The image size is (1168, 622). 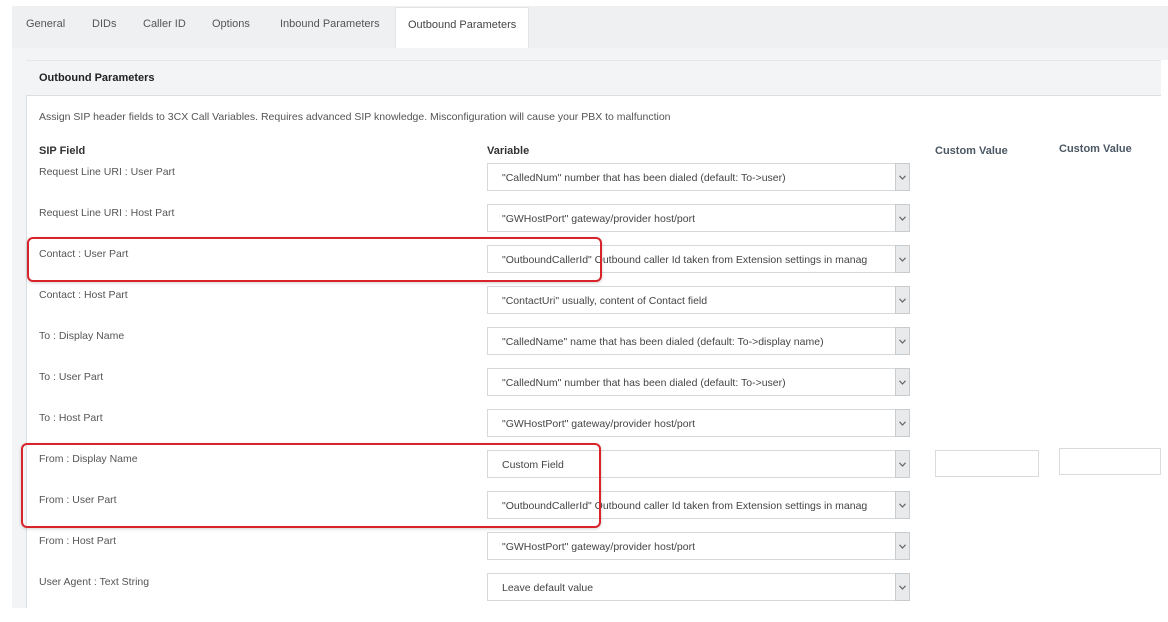 What do you see at coordinates (82, 336) in the screenshot?
I see `sip-field-label-to-display-name: To : Display Name` at bounding box center [82, 336].